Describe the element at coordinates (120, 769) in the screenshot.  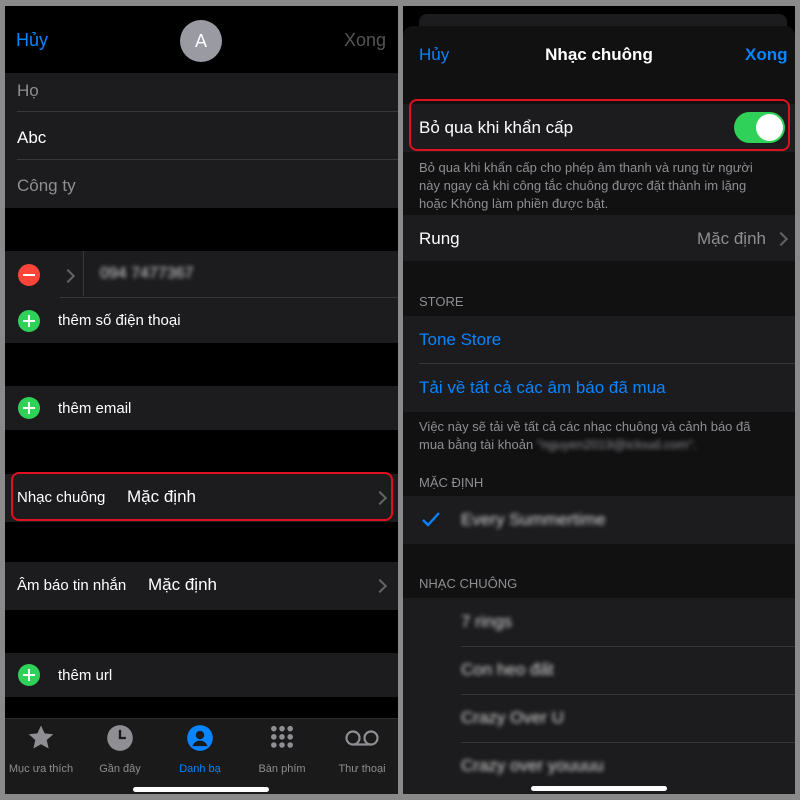
I see `tab-label: Gần đây` at that location.